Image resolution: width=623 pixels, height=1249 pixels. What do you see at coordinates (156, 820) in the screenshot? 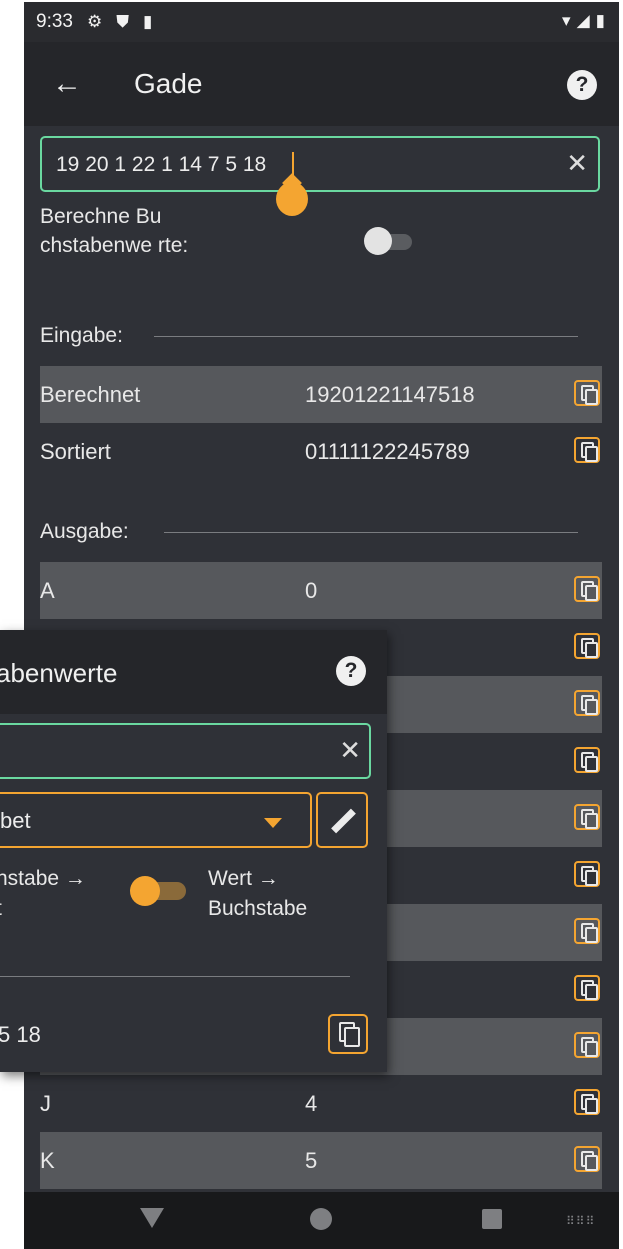
I see `alphabet-dropdown: bet` at bounding box center [156, 820].